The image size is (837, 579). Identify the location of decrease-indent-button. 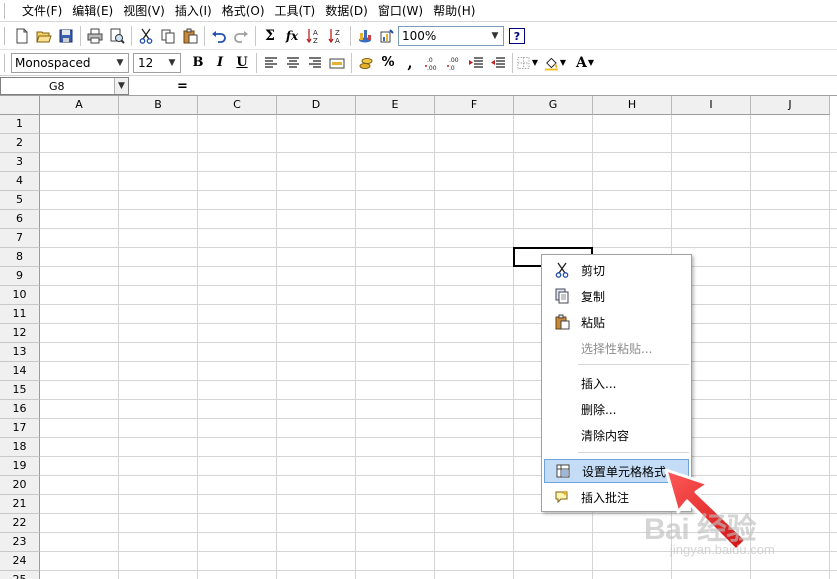
(476, 63).